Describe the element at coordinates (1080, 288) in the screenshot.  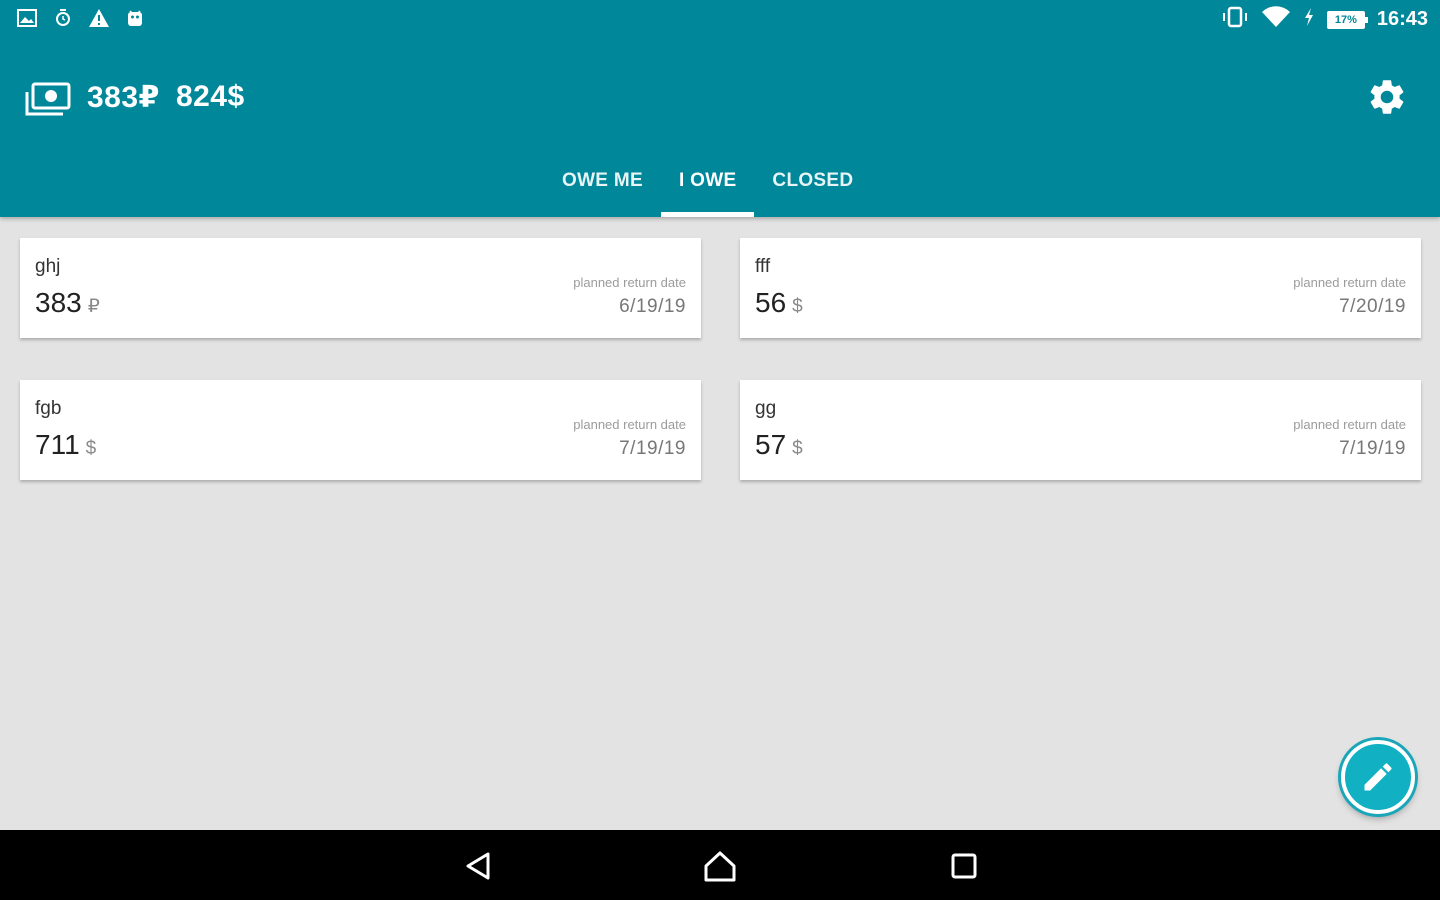
I see `debt-card: fff 56 $ planned return date 7/20/19` at that location.